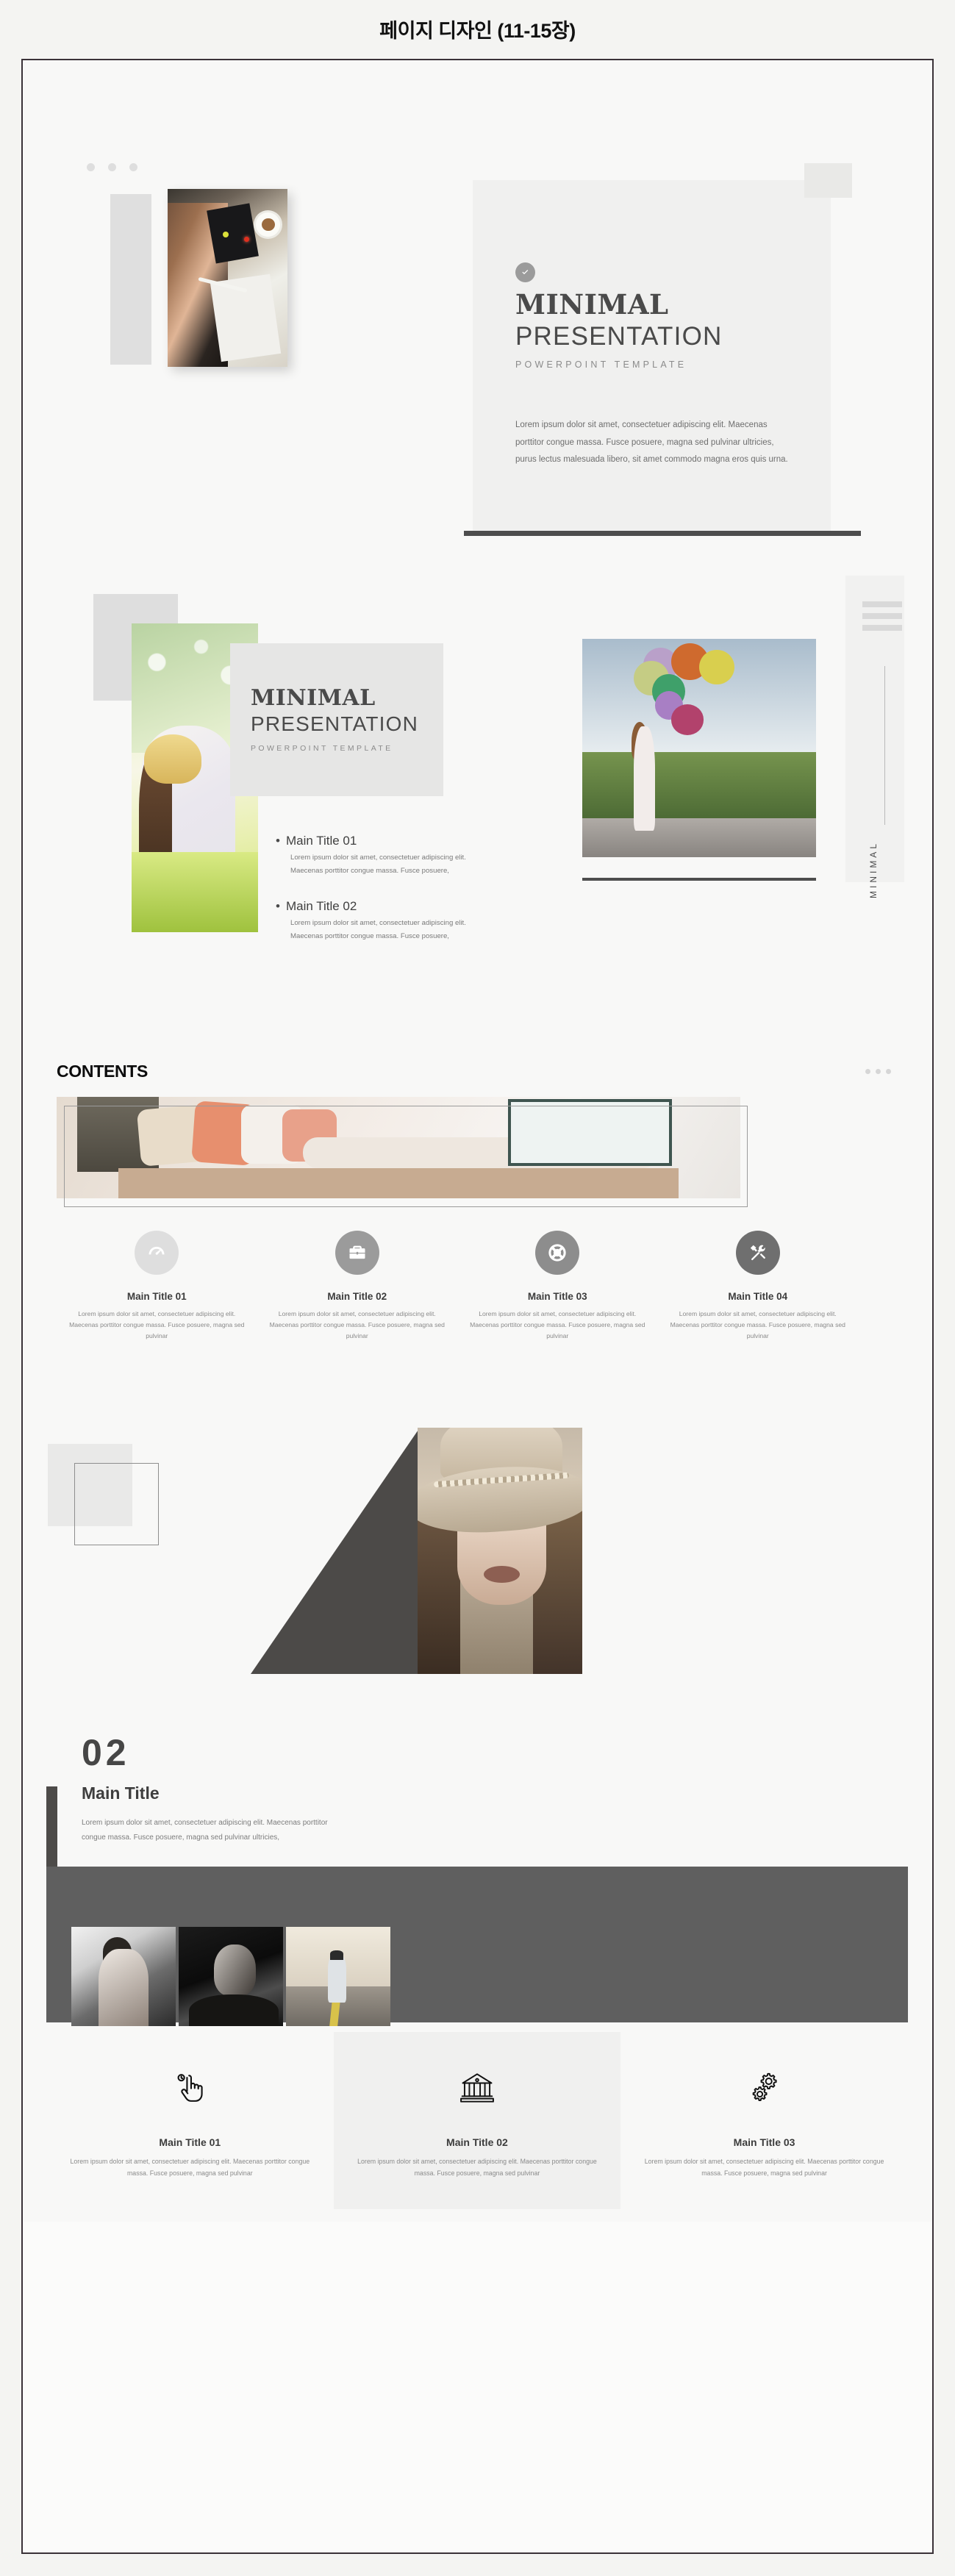 Image resolution: width=955 pixels, height=2576 pixels. Describe the element at coordinates (885, 745) in the screenshot. I see `slide2-vertical-rule` at that location.